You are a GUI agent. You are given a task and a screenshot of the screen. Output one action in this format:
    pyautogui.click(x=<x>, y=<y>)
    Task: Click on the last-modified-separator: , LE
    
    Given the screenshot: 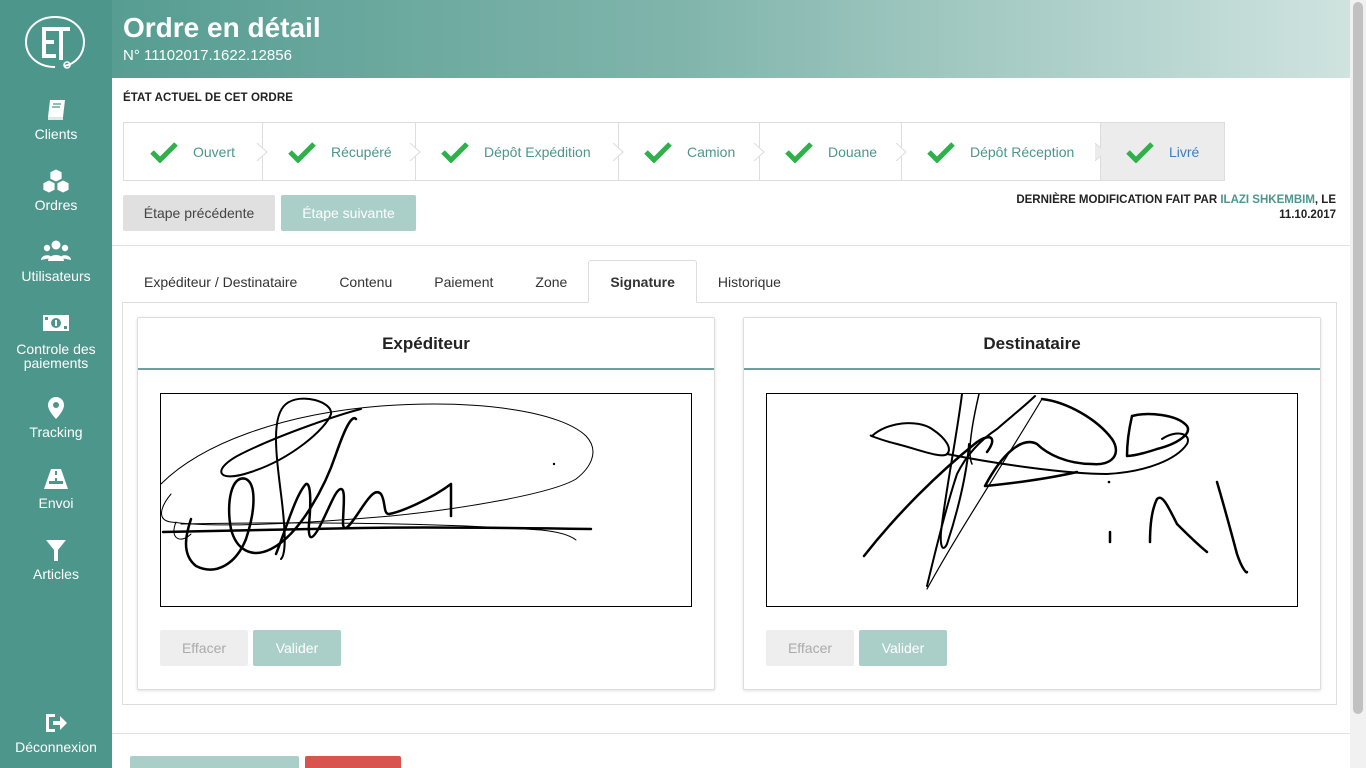 What is the action you would take?
    pyautogui.click(x=1325, y=200)
    